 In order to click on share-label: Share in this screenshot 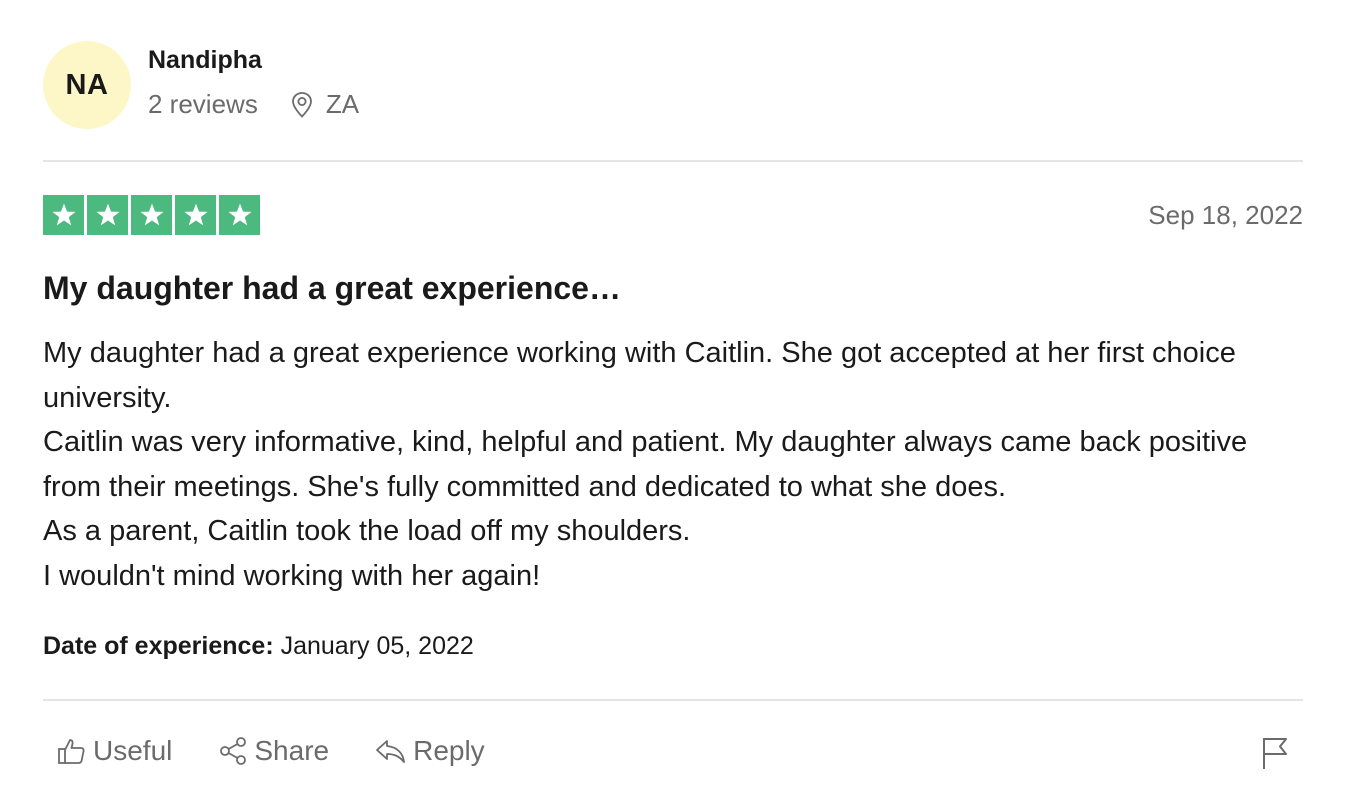, I will do `click(292, 750)`.